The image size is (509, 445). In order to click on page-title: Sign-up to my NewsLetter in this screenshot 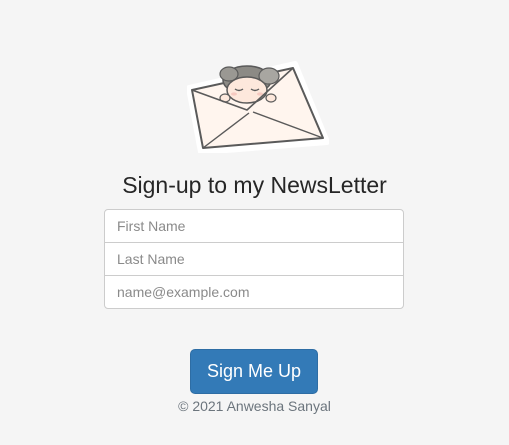, I will do `click(254, 185)`.